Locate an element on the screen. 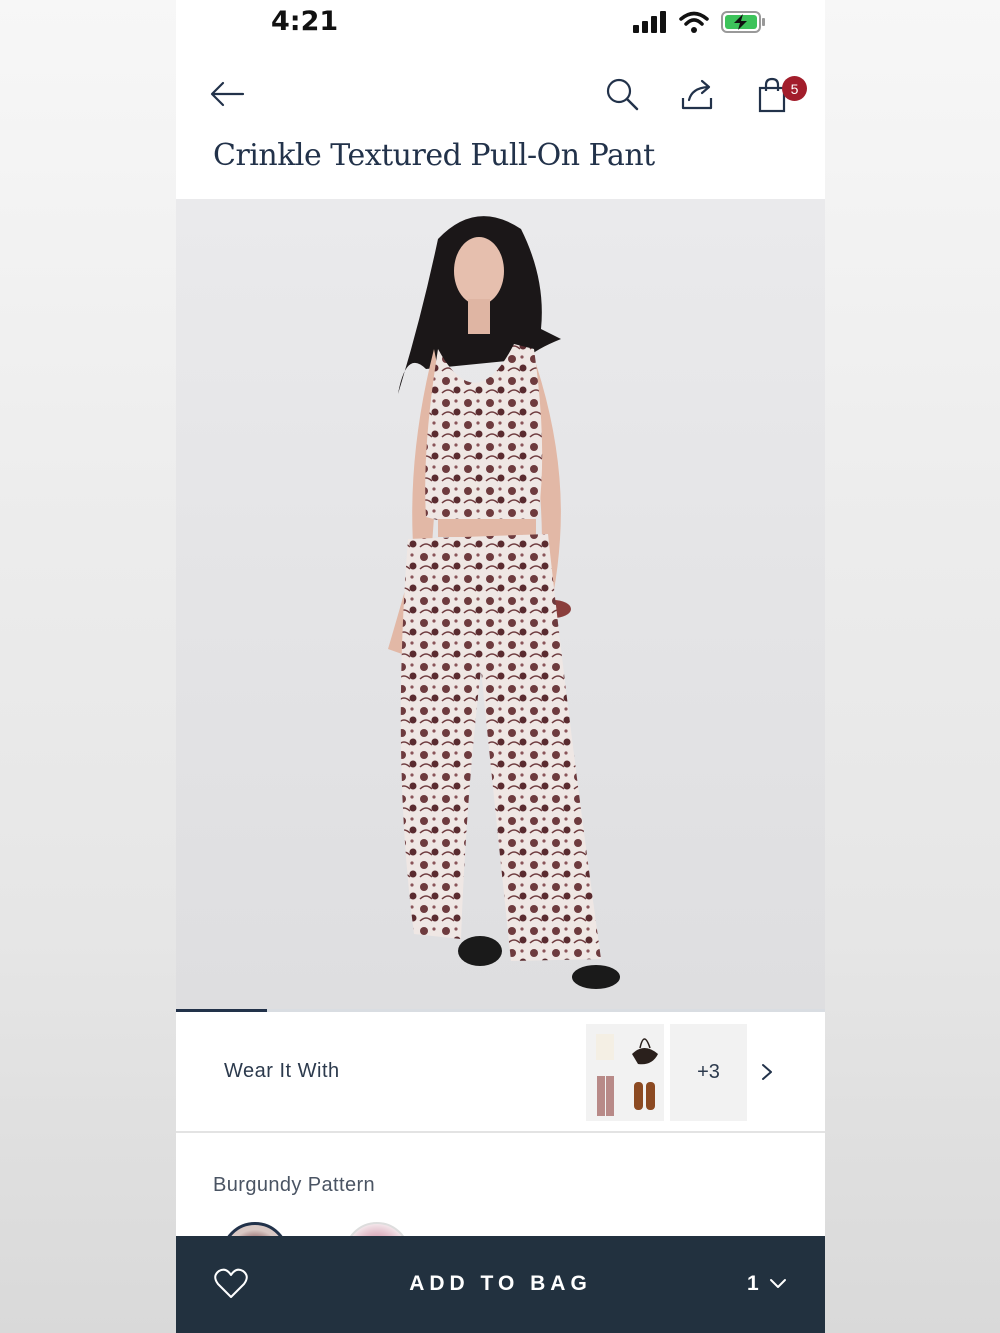 The width and height of the screenshot is (1000, 1333). share-icon is located at coordinates (697, 94).